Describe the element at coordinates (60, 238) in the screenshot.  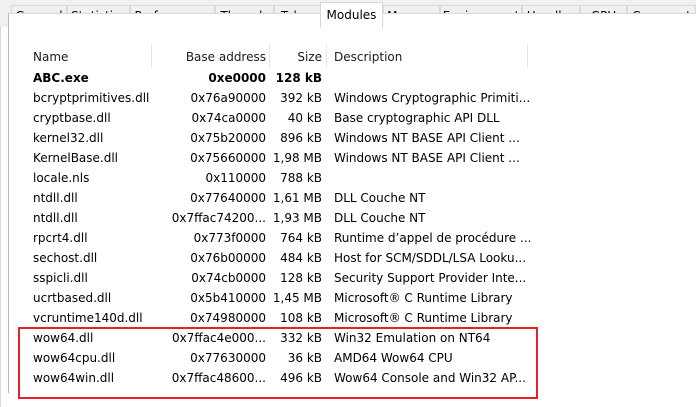
I see `module-name: rpcrt4.dll` at that location.